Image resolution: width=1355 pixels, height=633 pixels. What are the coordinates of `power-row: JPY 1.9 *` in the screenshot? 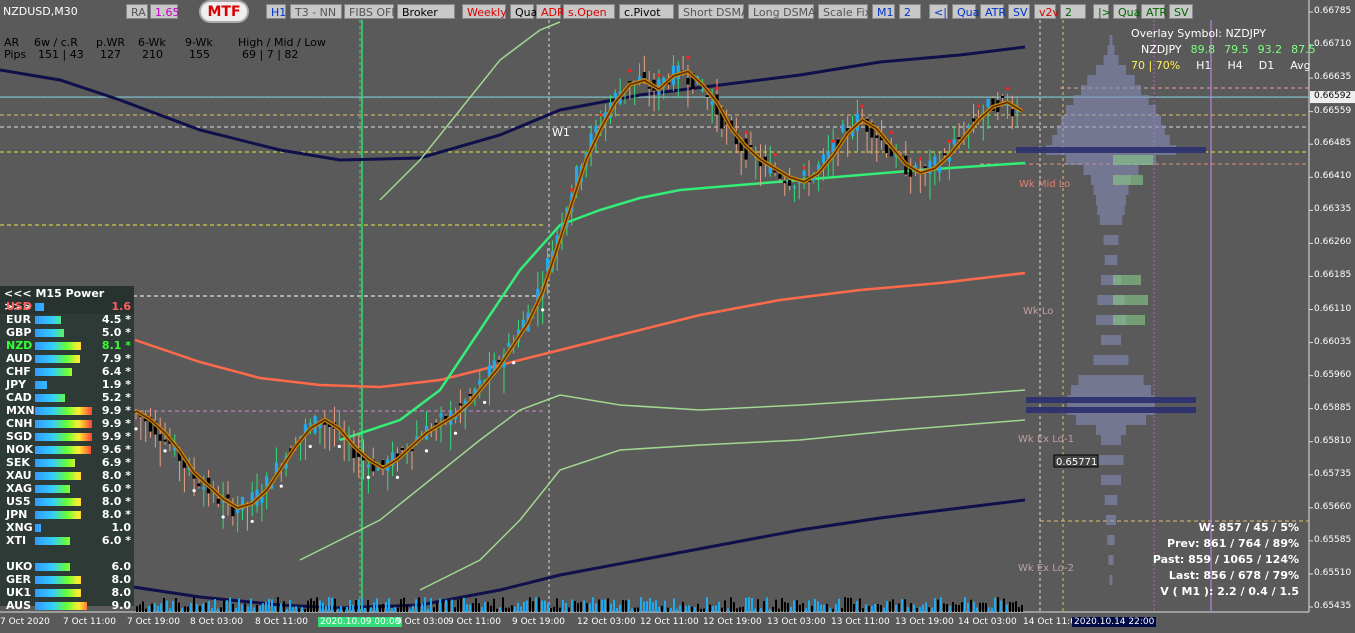 It's located at (67, 384).